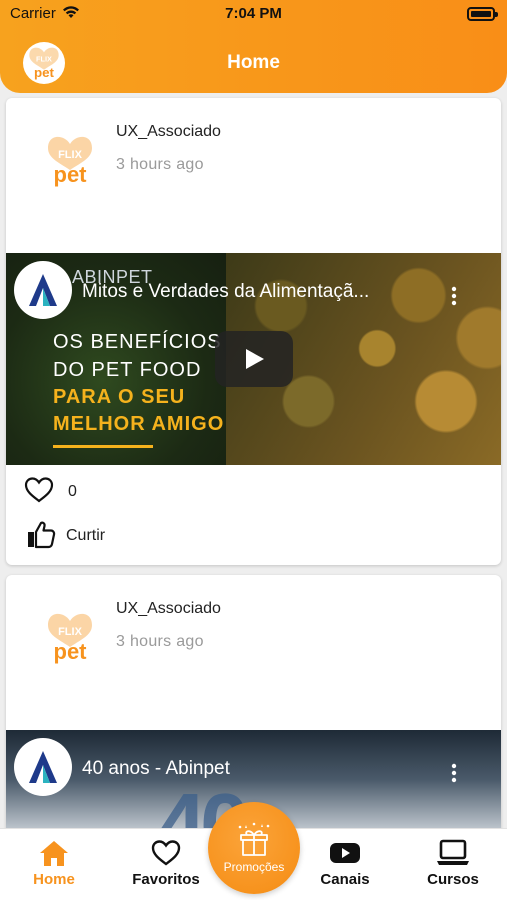 The image size is (507, 900). I want to click on curtir-label: Curtir, so click(86, 535).